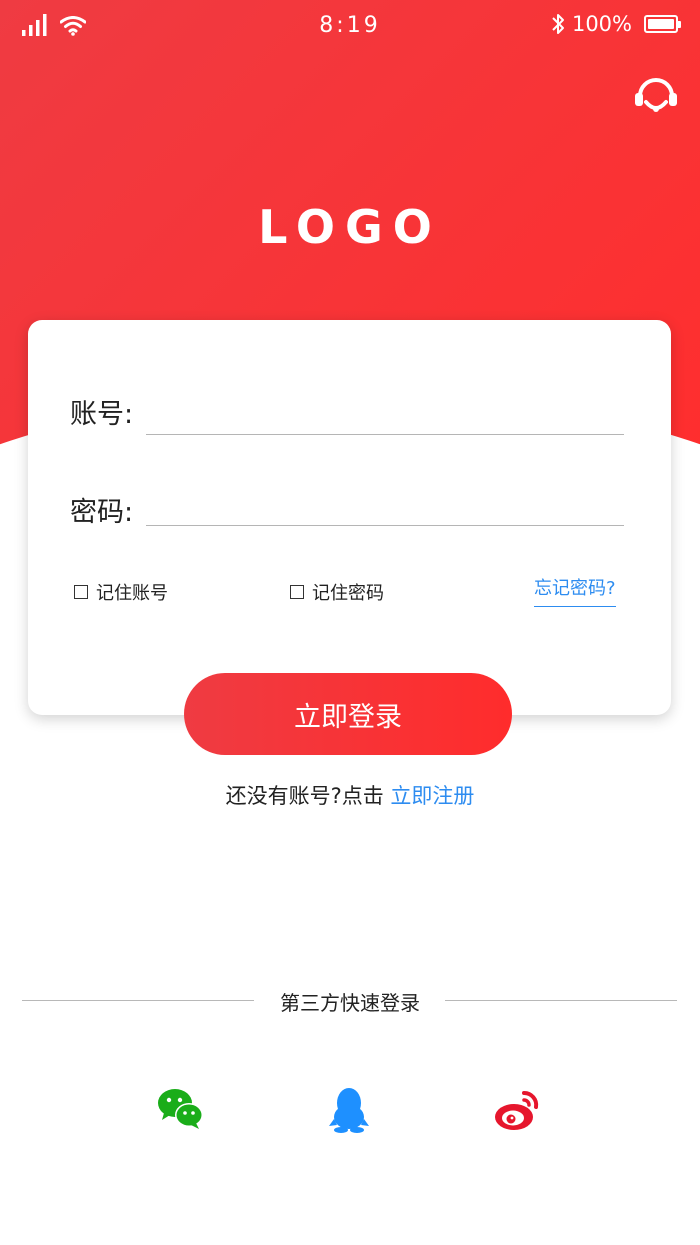  What do you see at coordinates (350, 1003) in the screenshot?
I see `third-party-title: 第三方快速登录` at bounding box center [350, 1003].